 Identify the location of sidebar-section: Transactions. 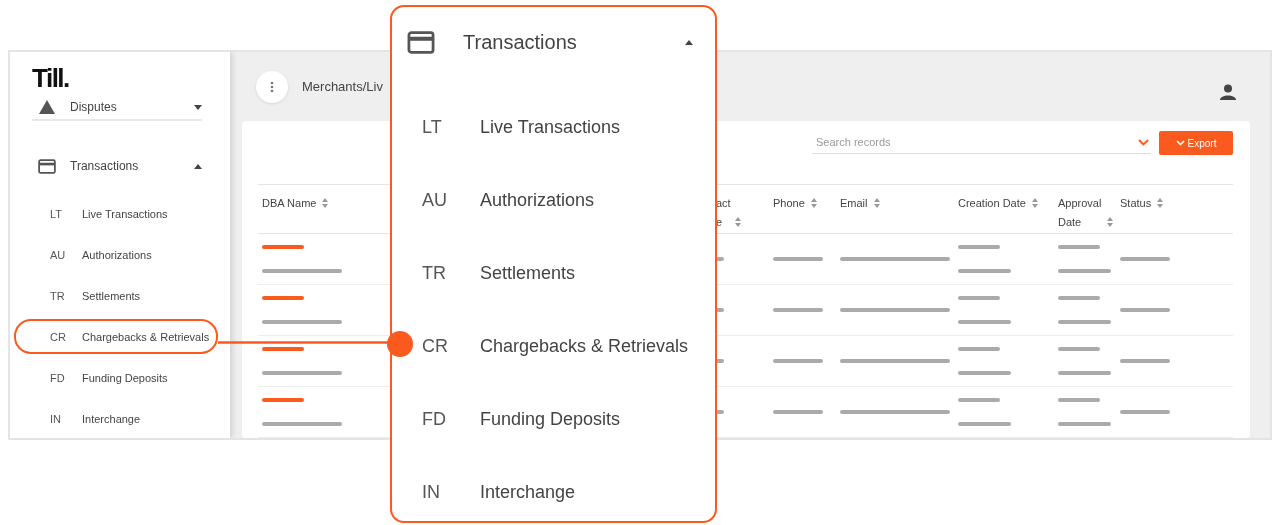
(125, 166).